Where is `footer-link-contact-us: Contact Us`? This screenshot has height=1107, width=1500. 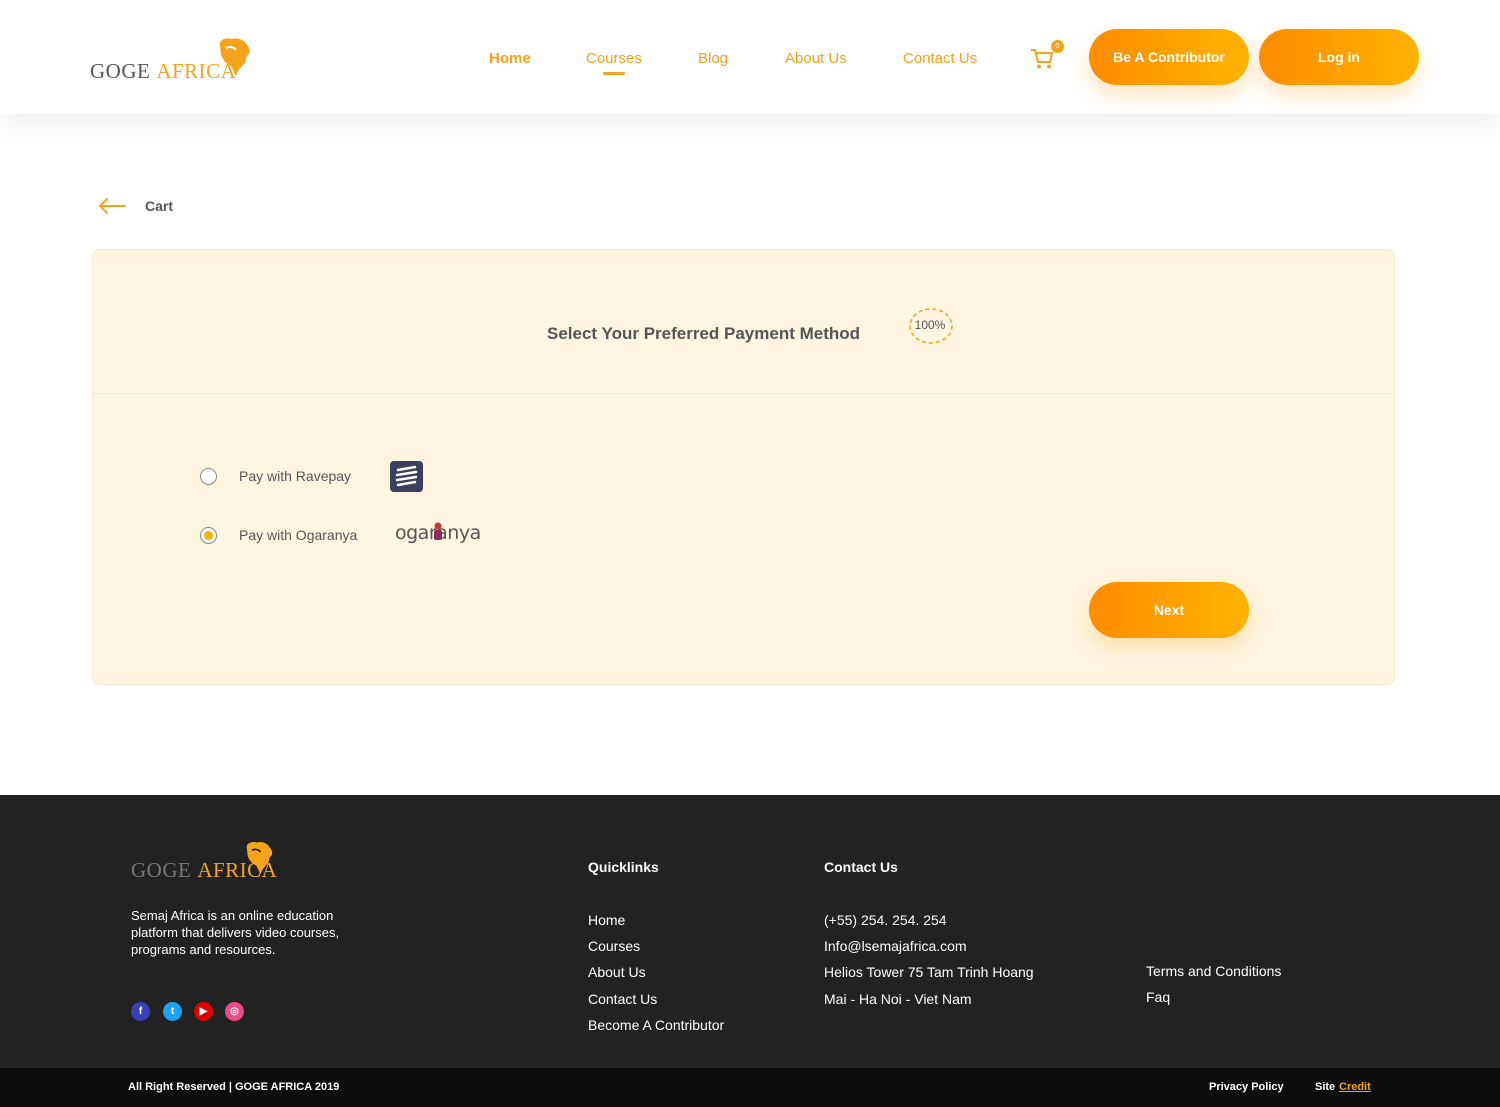
footer-link-contact-us: Contact Us is located at coordinates (622, 999).